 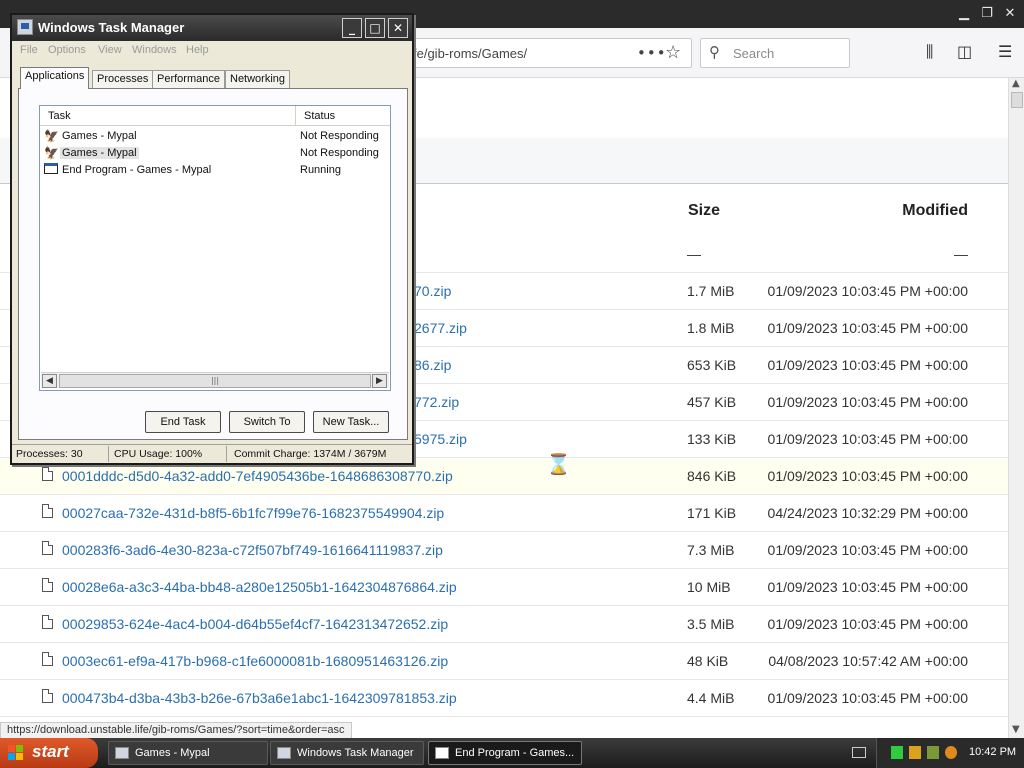 I want to click on processes-count: Processes: 30, so click(x=49, y=454).